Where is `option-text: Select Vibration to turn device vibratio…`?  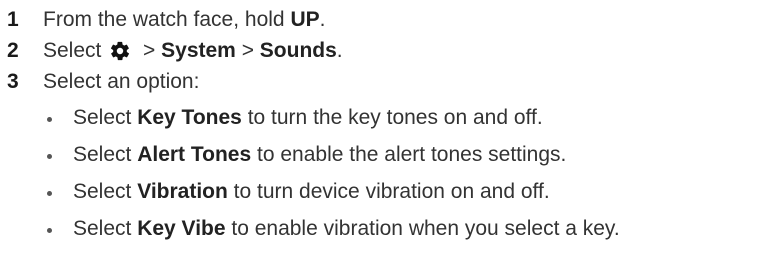
option-text: Select Vibration to turn device vibratio… is located at coordinates (311, 192).